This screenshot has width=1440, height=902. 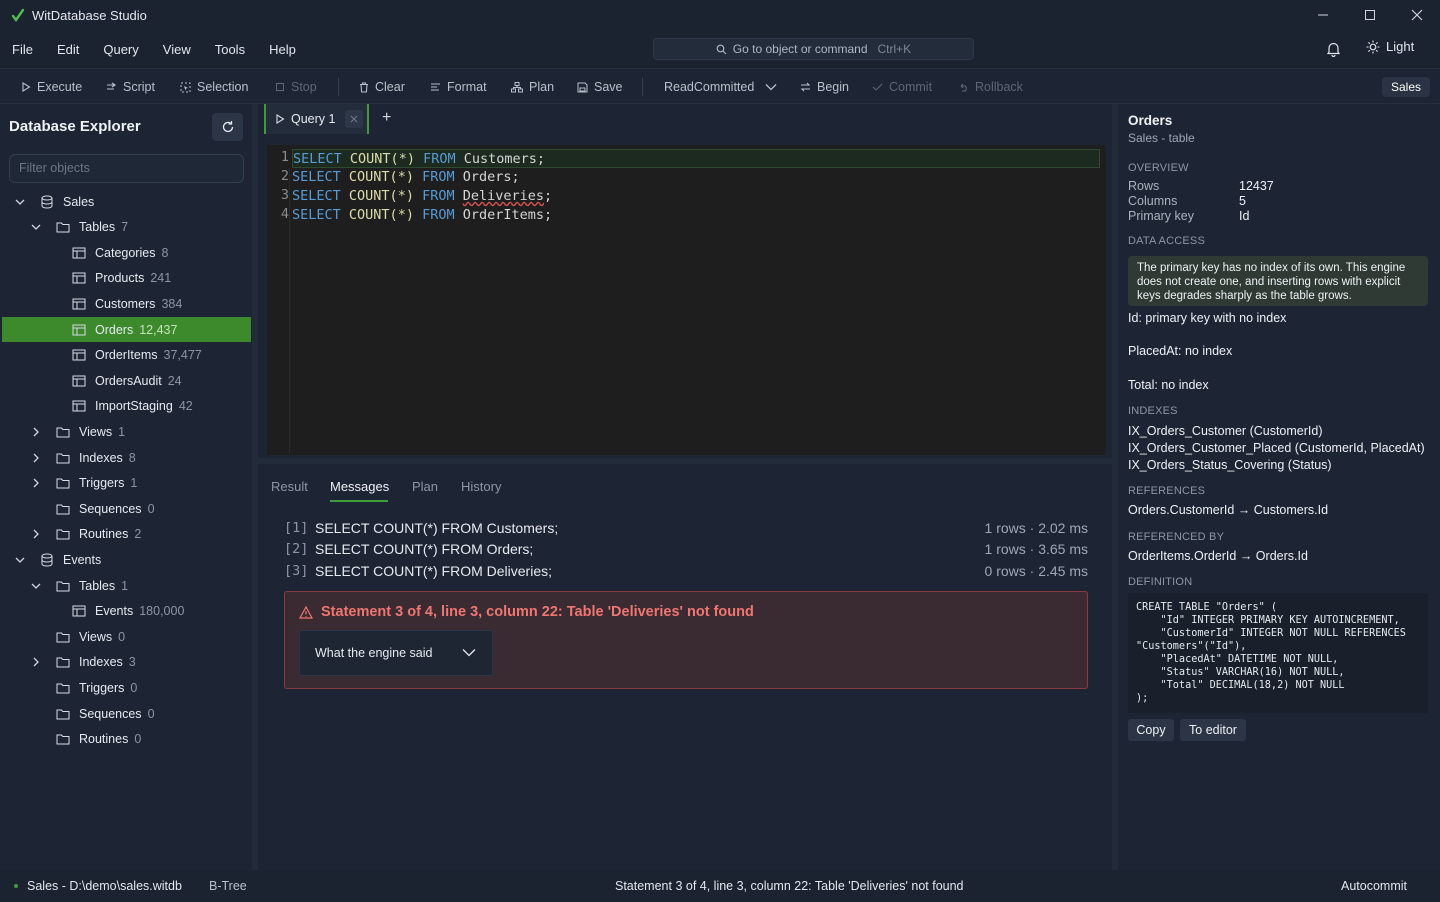 I want to click on code-line: SELECT COUNT(*) FROM OrderItems;, so click(x=422, y=215).